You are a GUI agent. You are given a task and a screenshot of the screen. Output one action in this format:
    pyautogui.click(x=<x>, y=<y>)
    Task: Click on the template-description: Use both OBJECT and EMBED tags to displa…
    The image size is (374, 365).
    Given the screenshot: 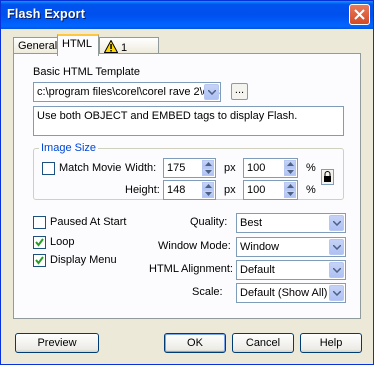 What is the action you would take?
    pyautogui.click(x=188, y=121)
    